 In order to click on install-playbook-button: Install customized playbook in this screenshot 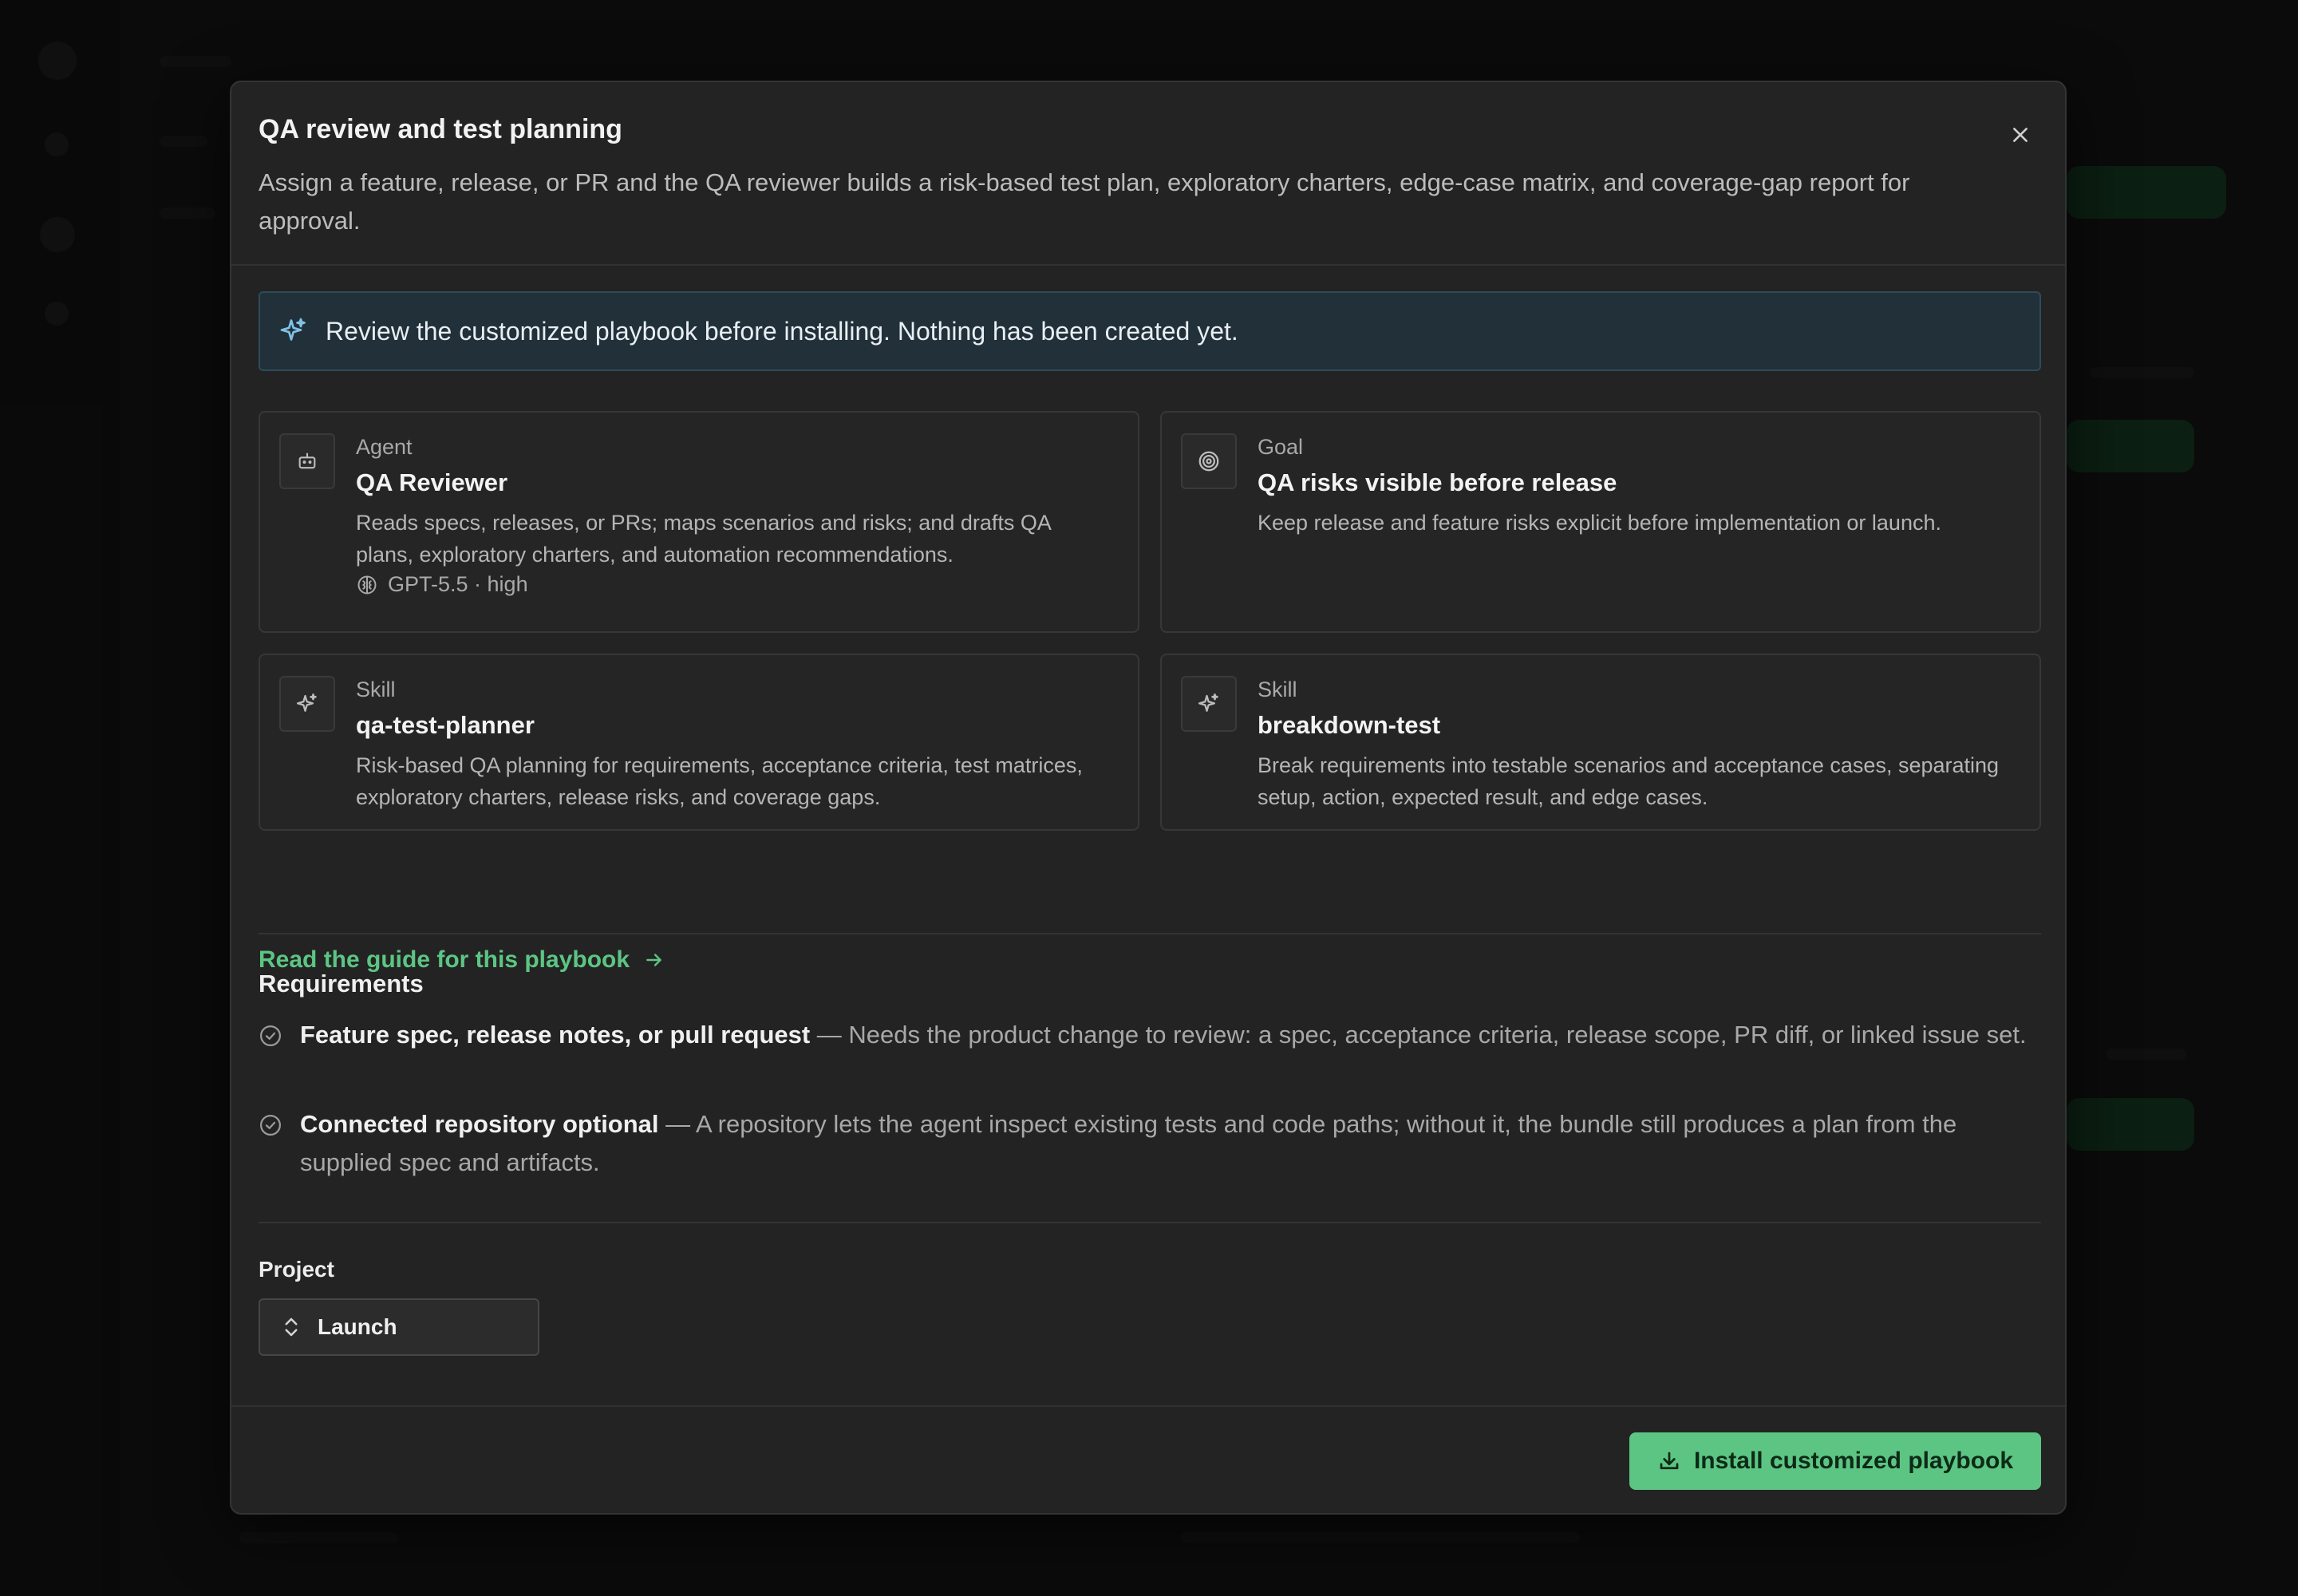, I will do `click(1835, 1461)`.